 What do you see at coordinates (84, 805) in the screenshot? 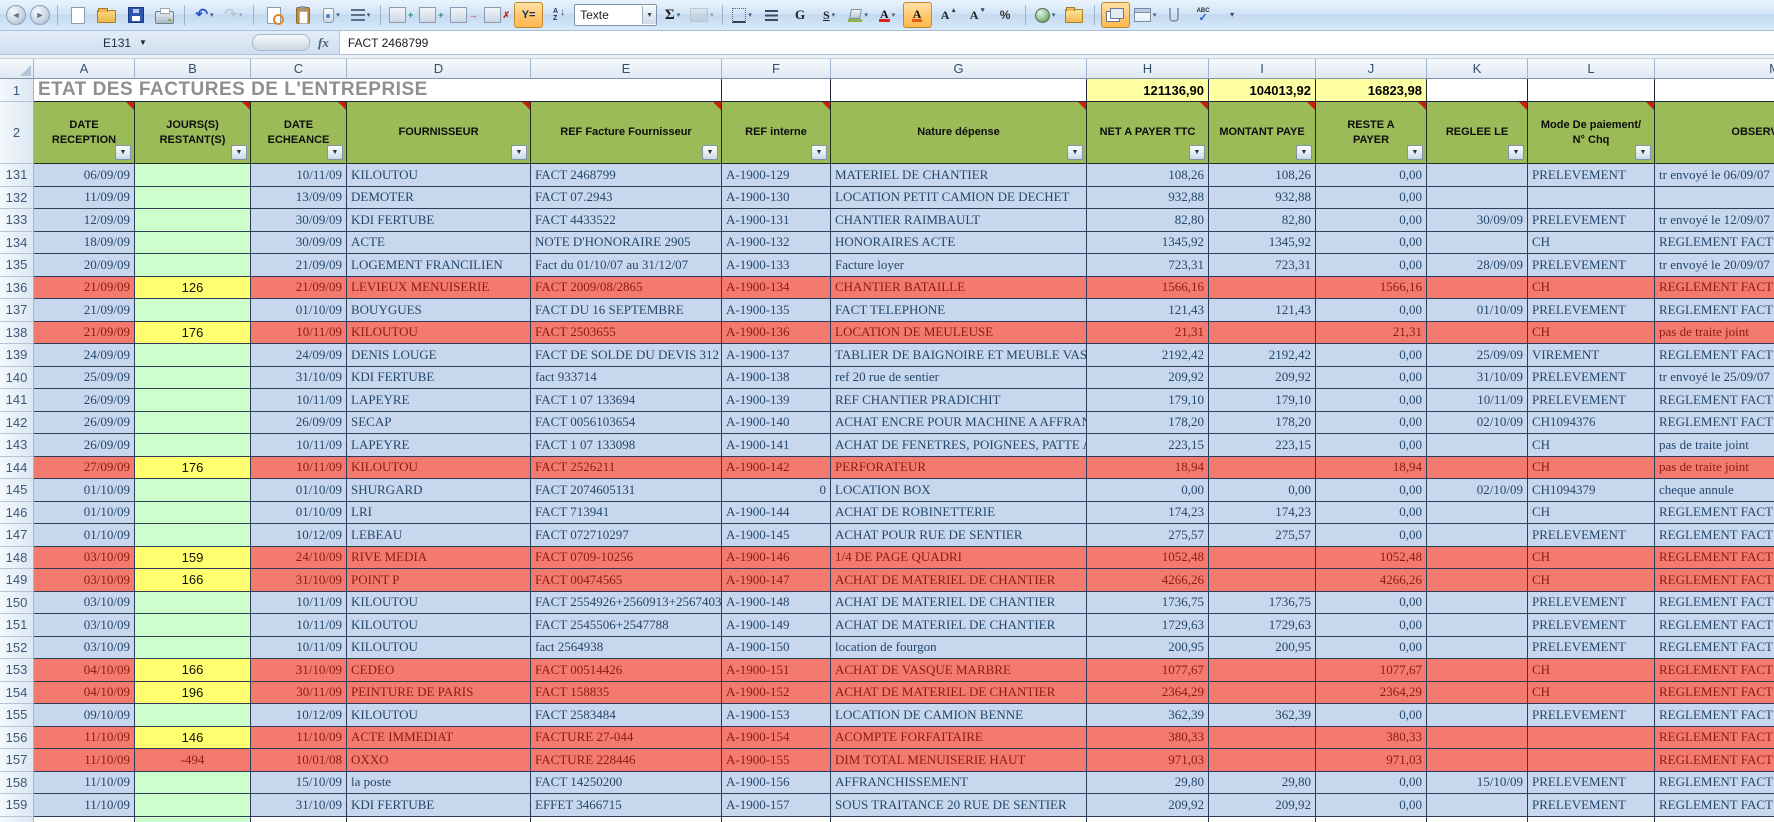
I see `cell-a159: 11/10/09` at bounding box center [84, 805].